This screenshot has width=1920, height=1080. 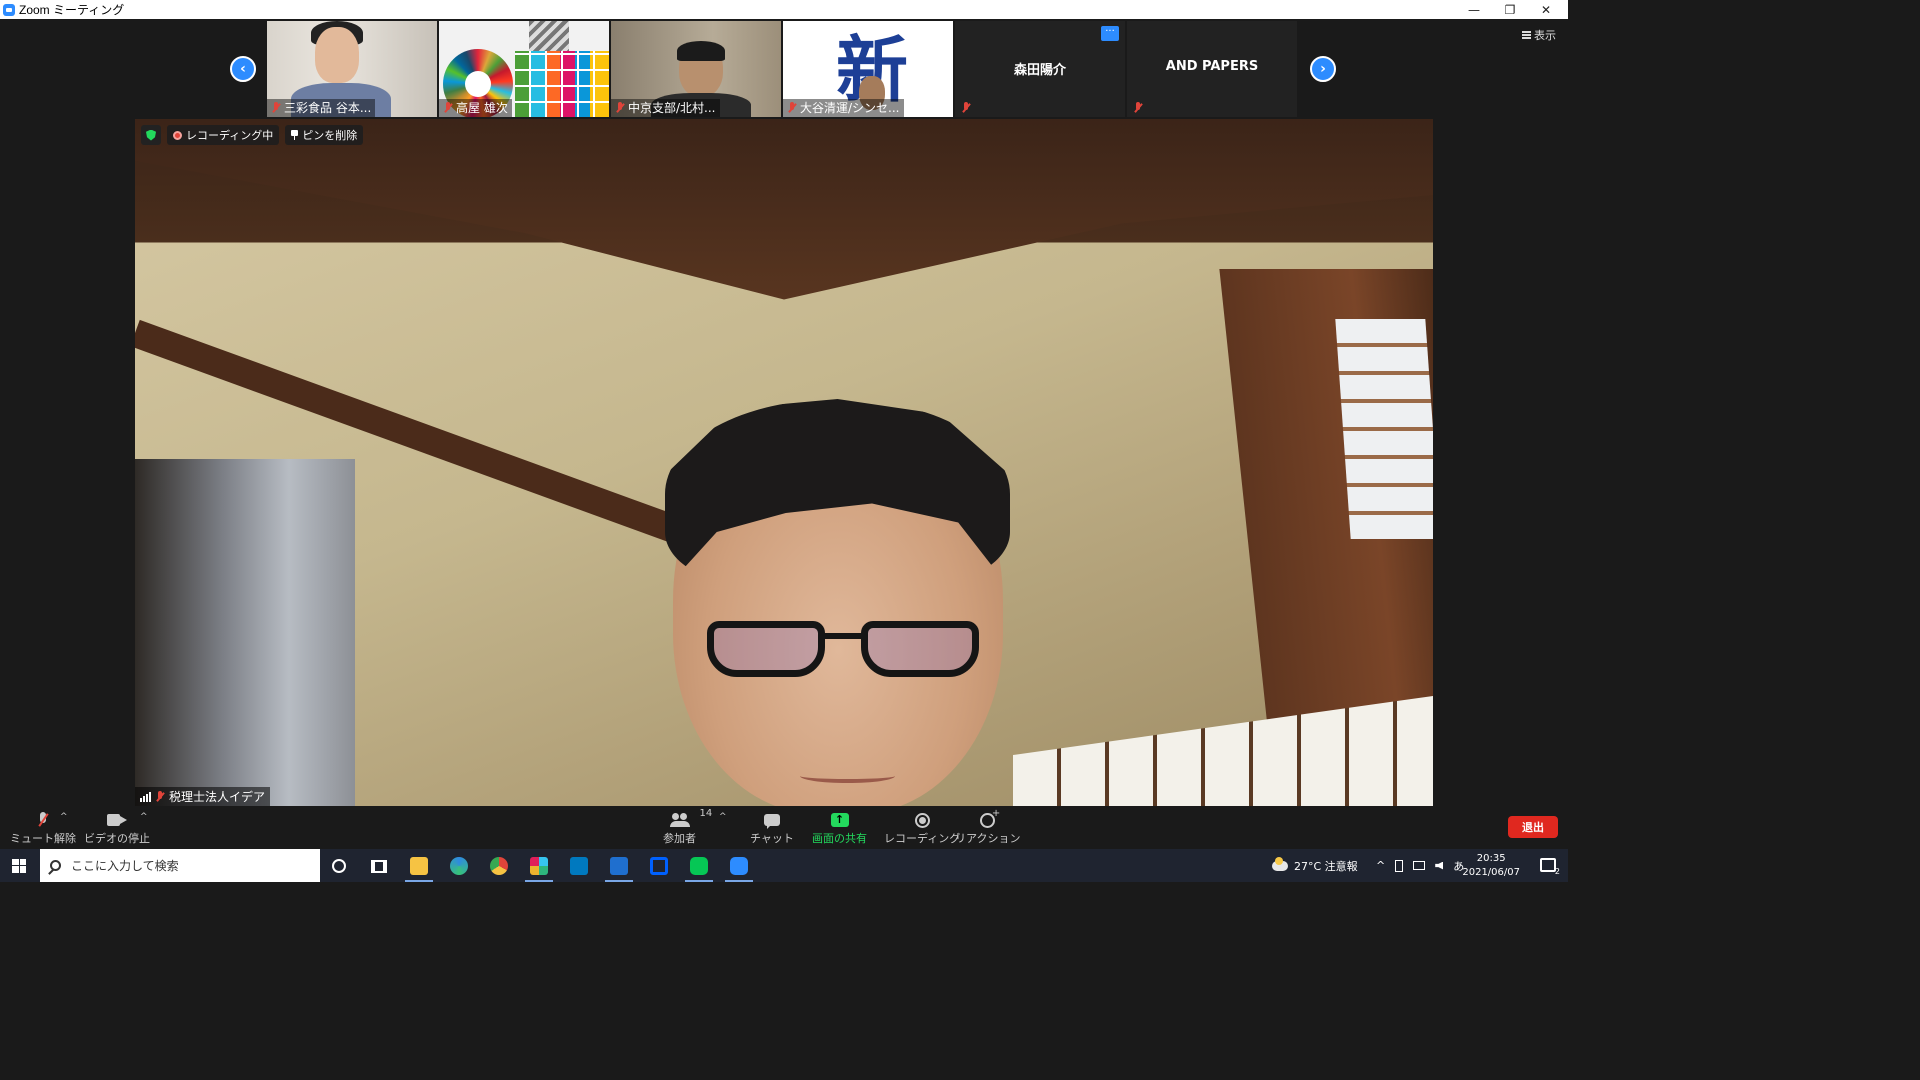 I want to click on chrome-taskbar-button, so click(x=499, y=866).